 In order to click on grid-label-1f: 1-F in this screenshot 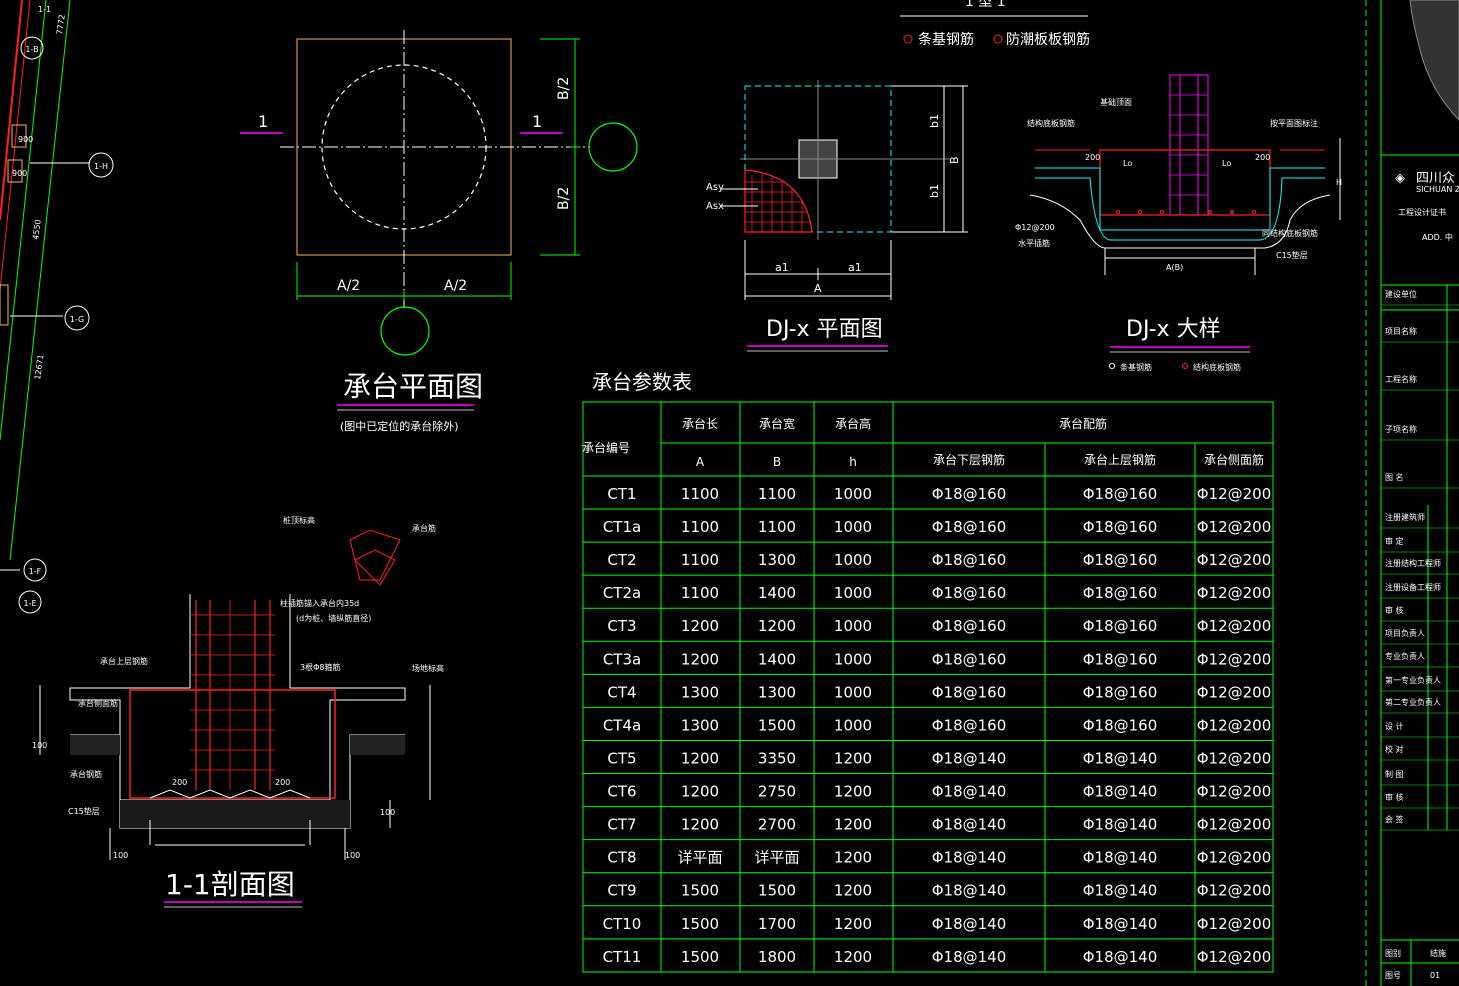, I will do `click(35, 571)`.